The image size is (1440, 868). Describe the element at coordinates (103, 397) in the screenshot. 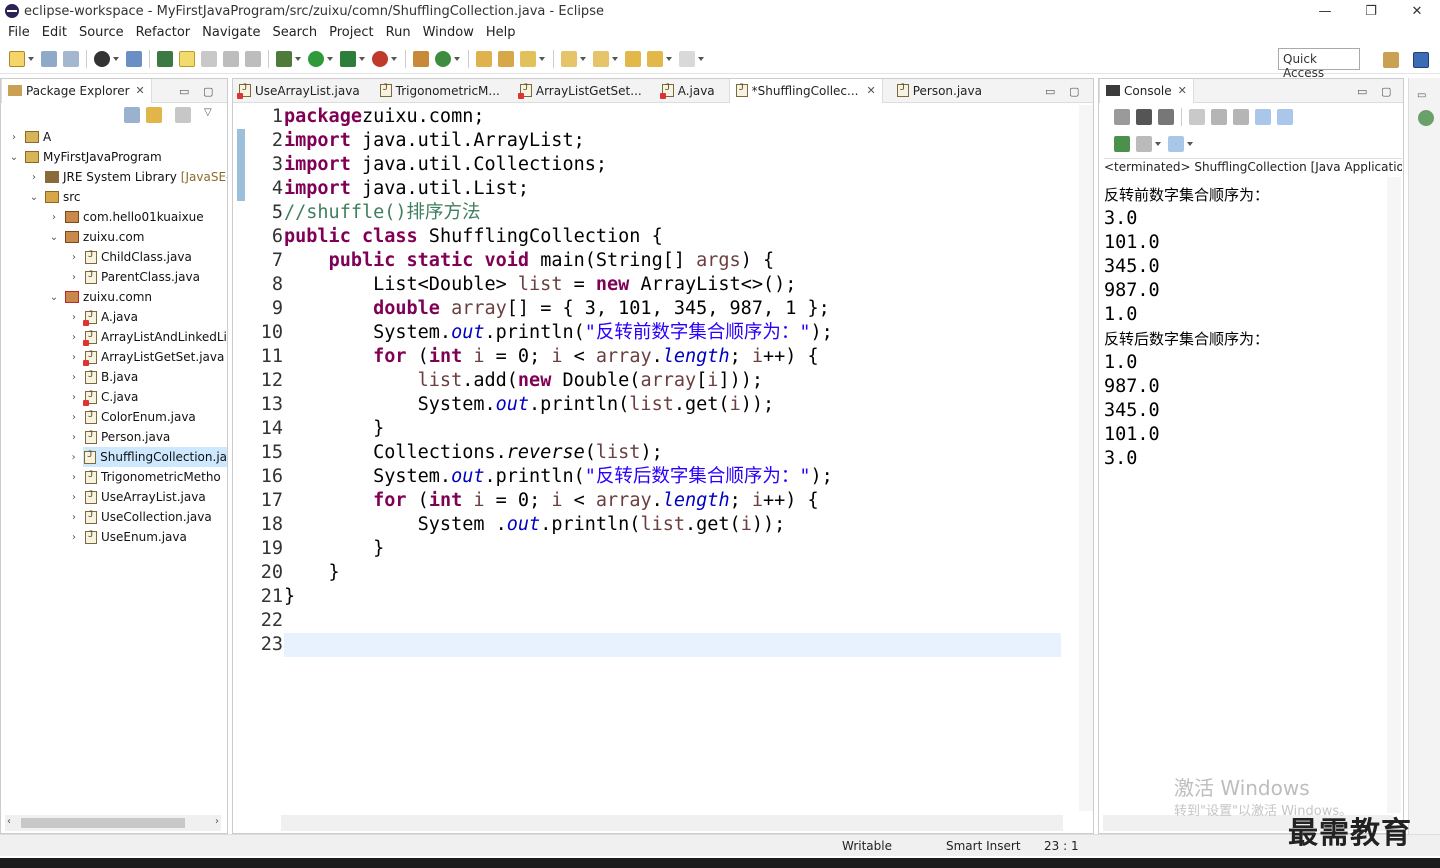

I see `tree-item: › C.java` at that location.